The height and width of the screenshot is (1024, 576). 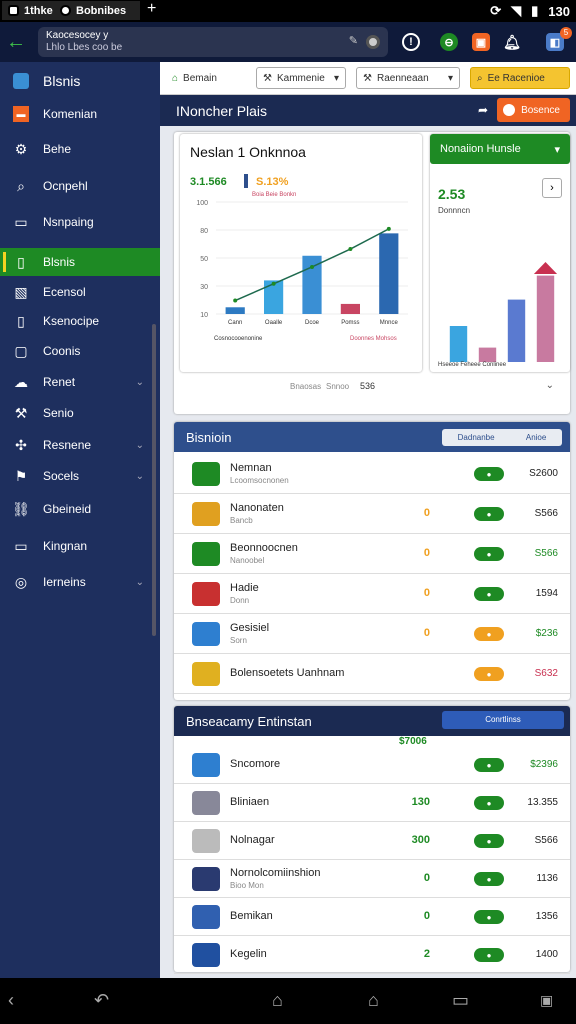 What do you see at coordinates (372, 803) in the screenshot?
I see `list-item: Bliniaen 130 ● 13.355` at bounding box center [372, 803].